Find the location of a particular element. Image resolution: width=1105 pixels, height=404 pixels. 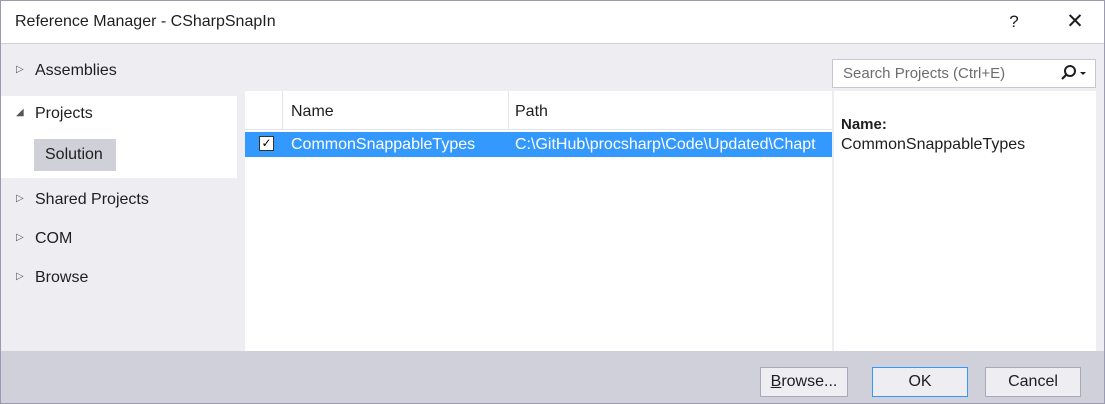

row-path: C:\GitHub\procsharp\Code\Updated\Chapt is located at coordinates (665, 144).